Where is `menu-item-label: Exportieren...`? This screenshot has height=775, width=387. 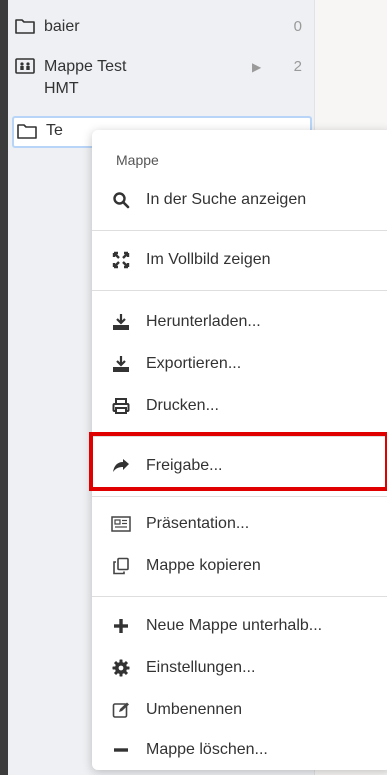 menu-item-label: Exportieren... is located at coordinates (194, 363).